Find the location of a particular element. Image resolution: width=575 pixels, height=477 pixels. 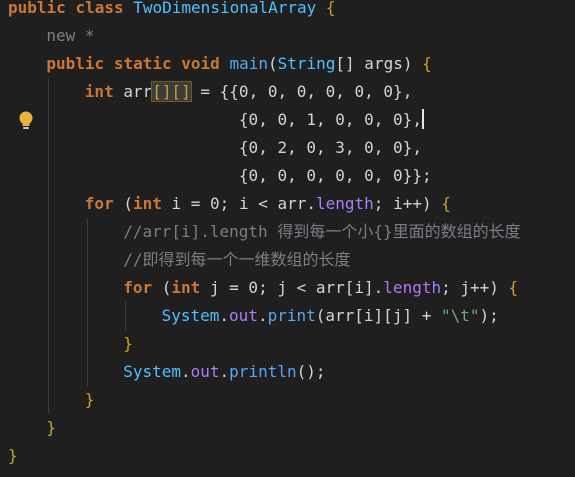

code-token: ; j++) is located at coordinates (475, 287).